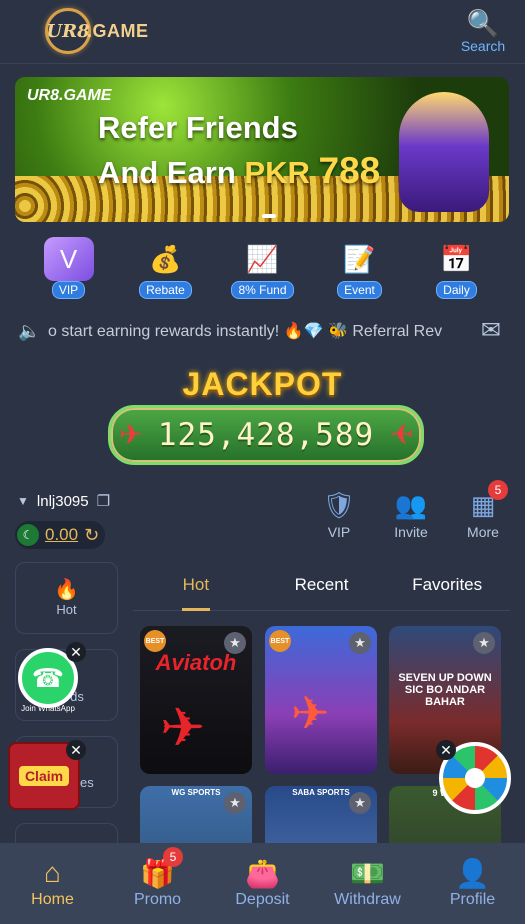 Image resolution: width=525 pixels, height=924 pixels. What do you see at coordinates (118, 30) in the screenshot?
I see `logo-text: .GAME` at bounding box center [118, 30].